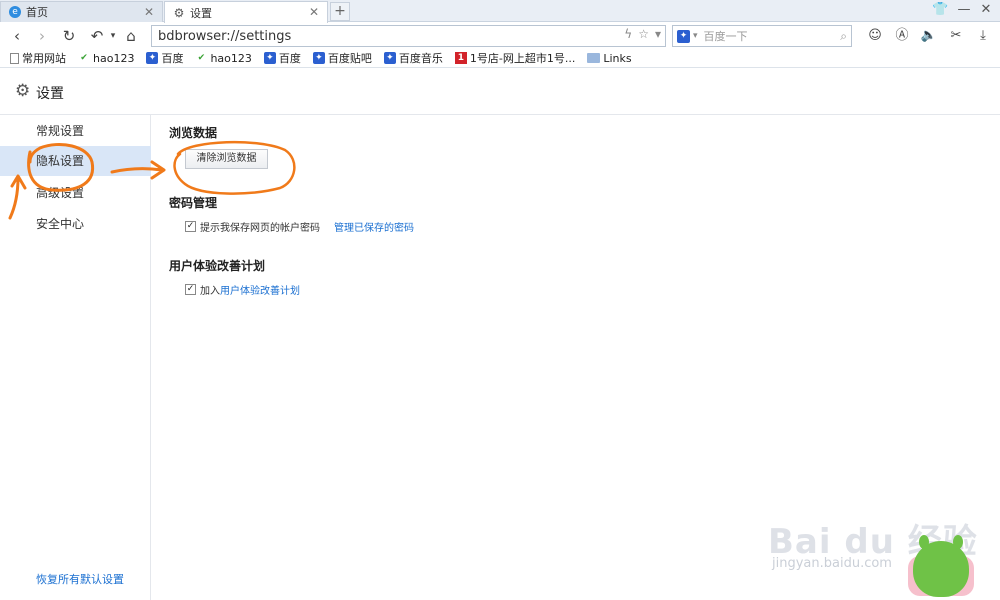 This screenshot has width=1000, height=600. I want to click on bookmark-item: ✦ 百度贴吧, so click(342, 58).